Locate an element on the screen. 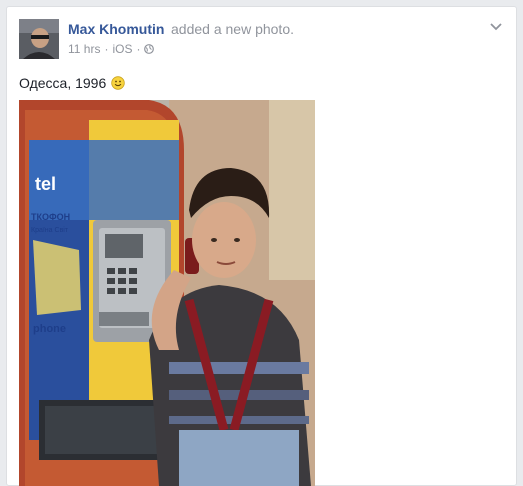 The height and width of the screenshot is (486, 523). booth-sign-middle: ТКОФОН is located at coordinates (50, 217).